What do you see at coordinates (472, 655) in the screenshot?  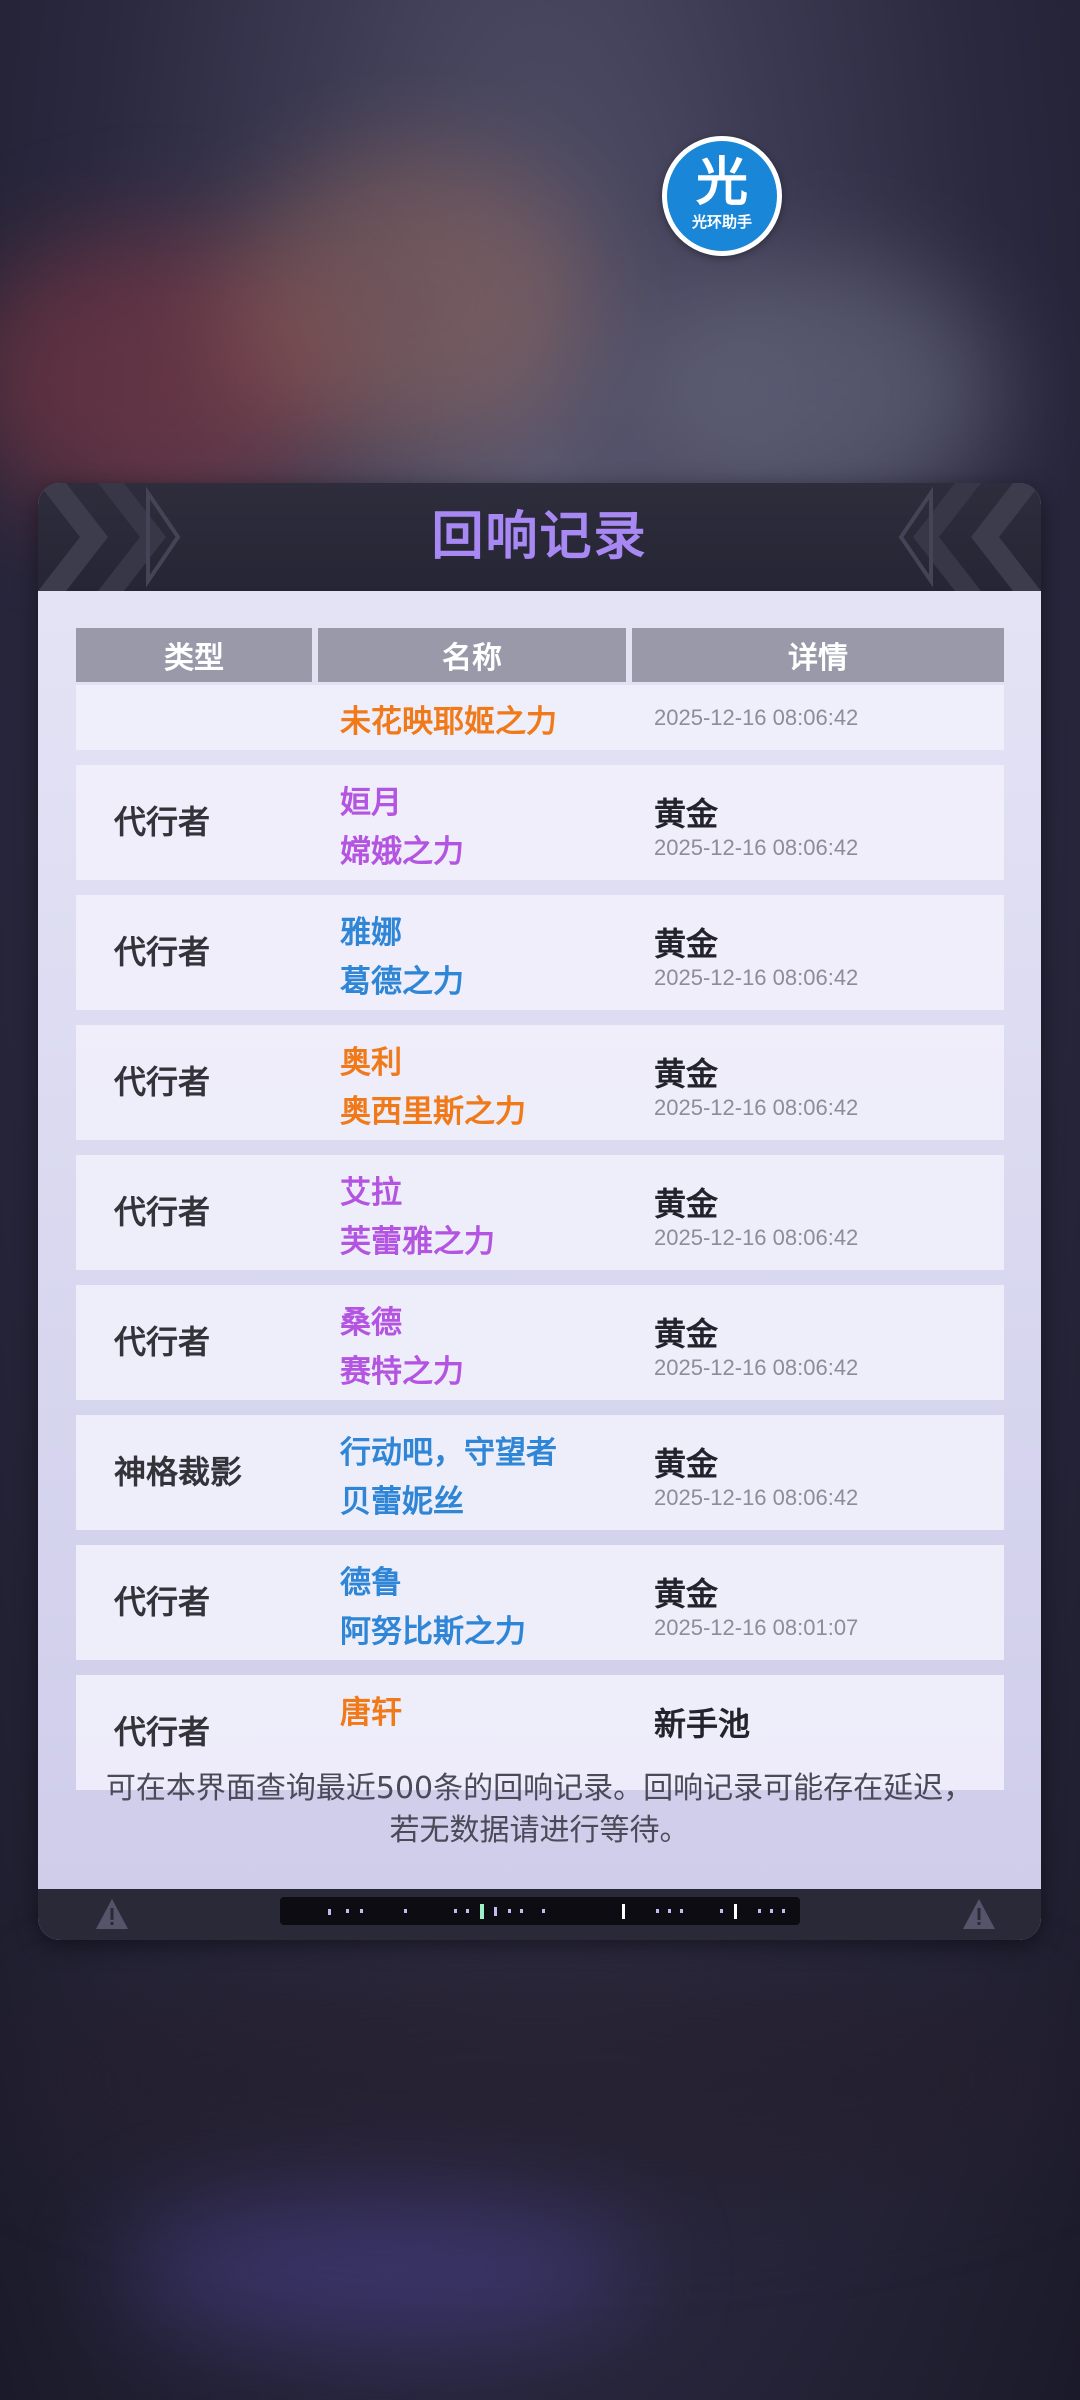 I see `column-header-name: 名称` at bounding box center [472, 655].